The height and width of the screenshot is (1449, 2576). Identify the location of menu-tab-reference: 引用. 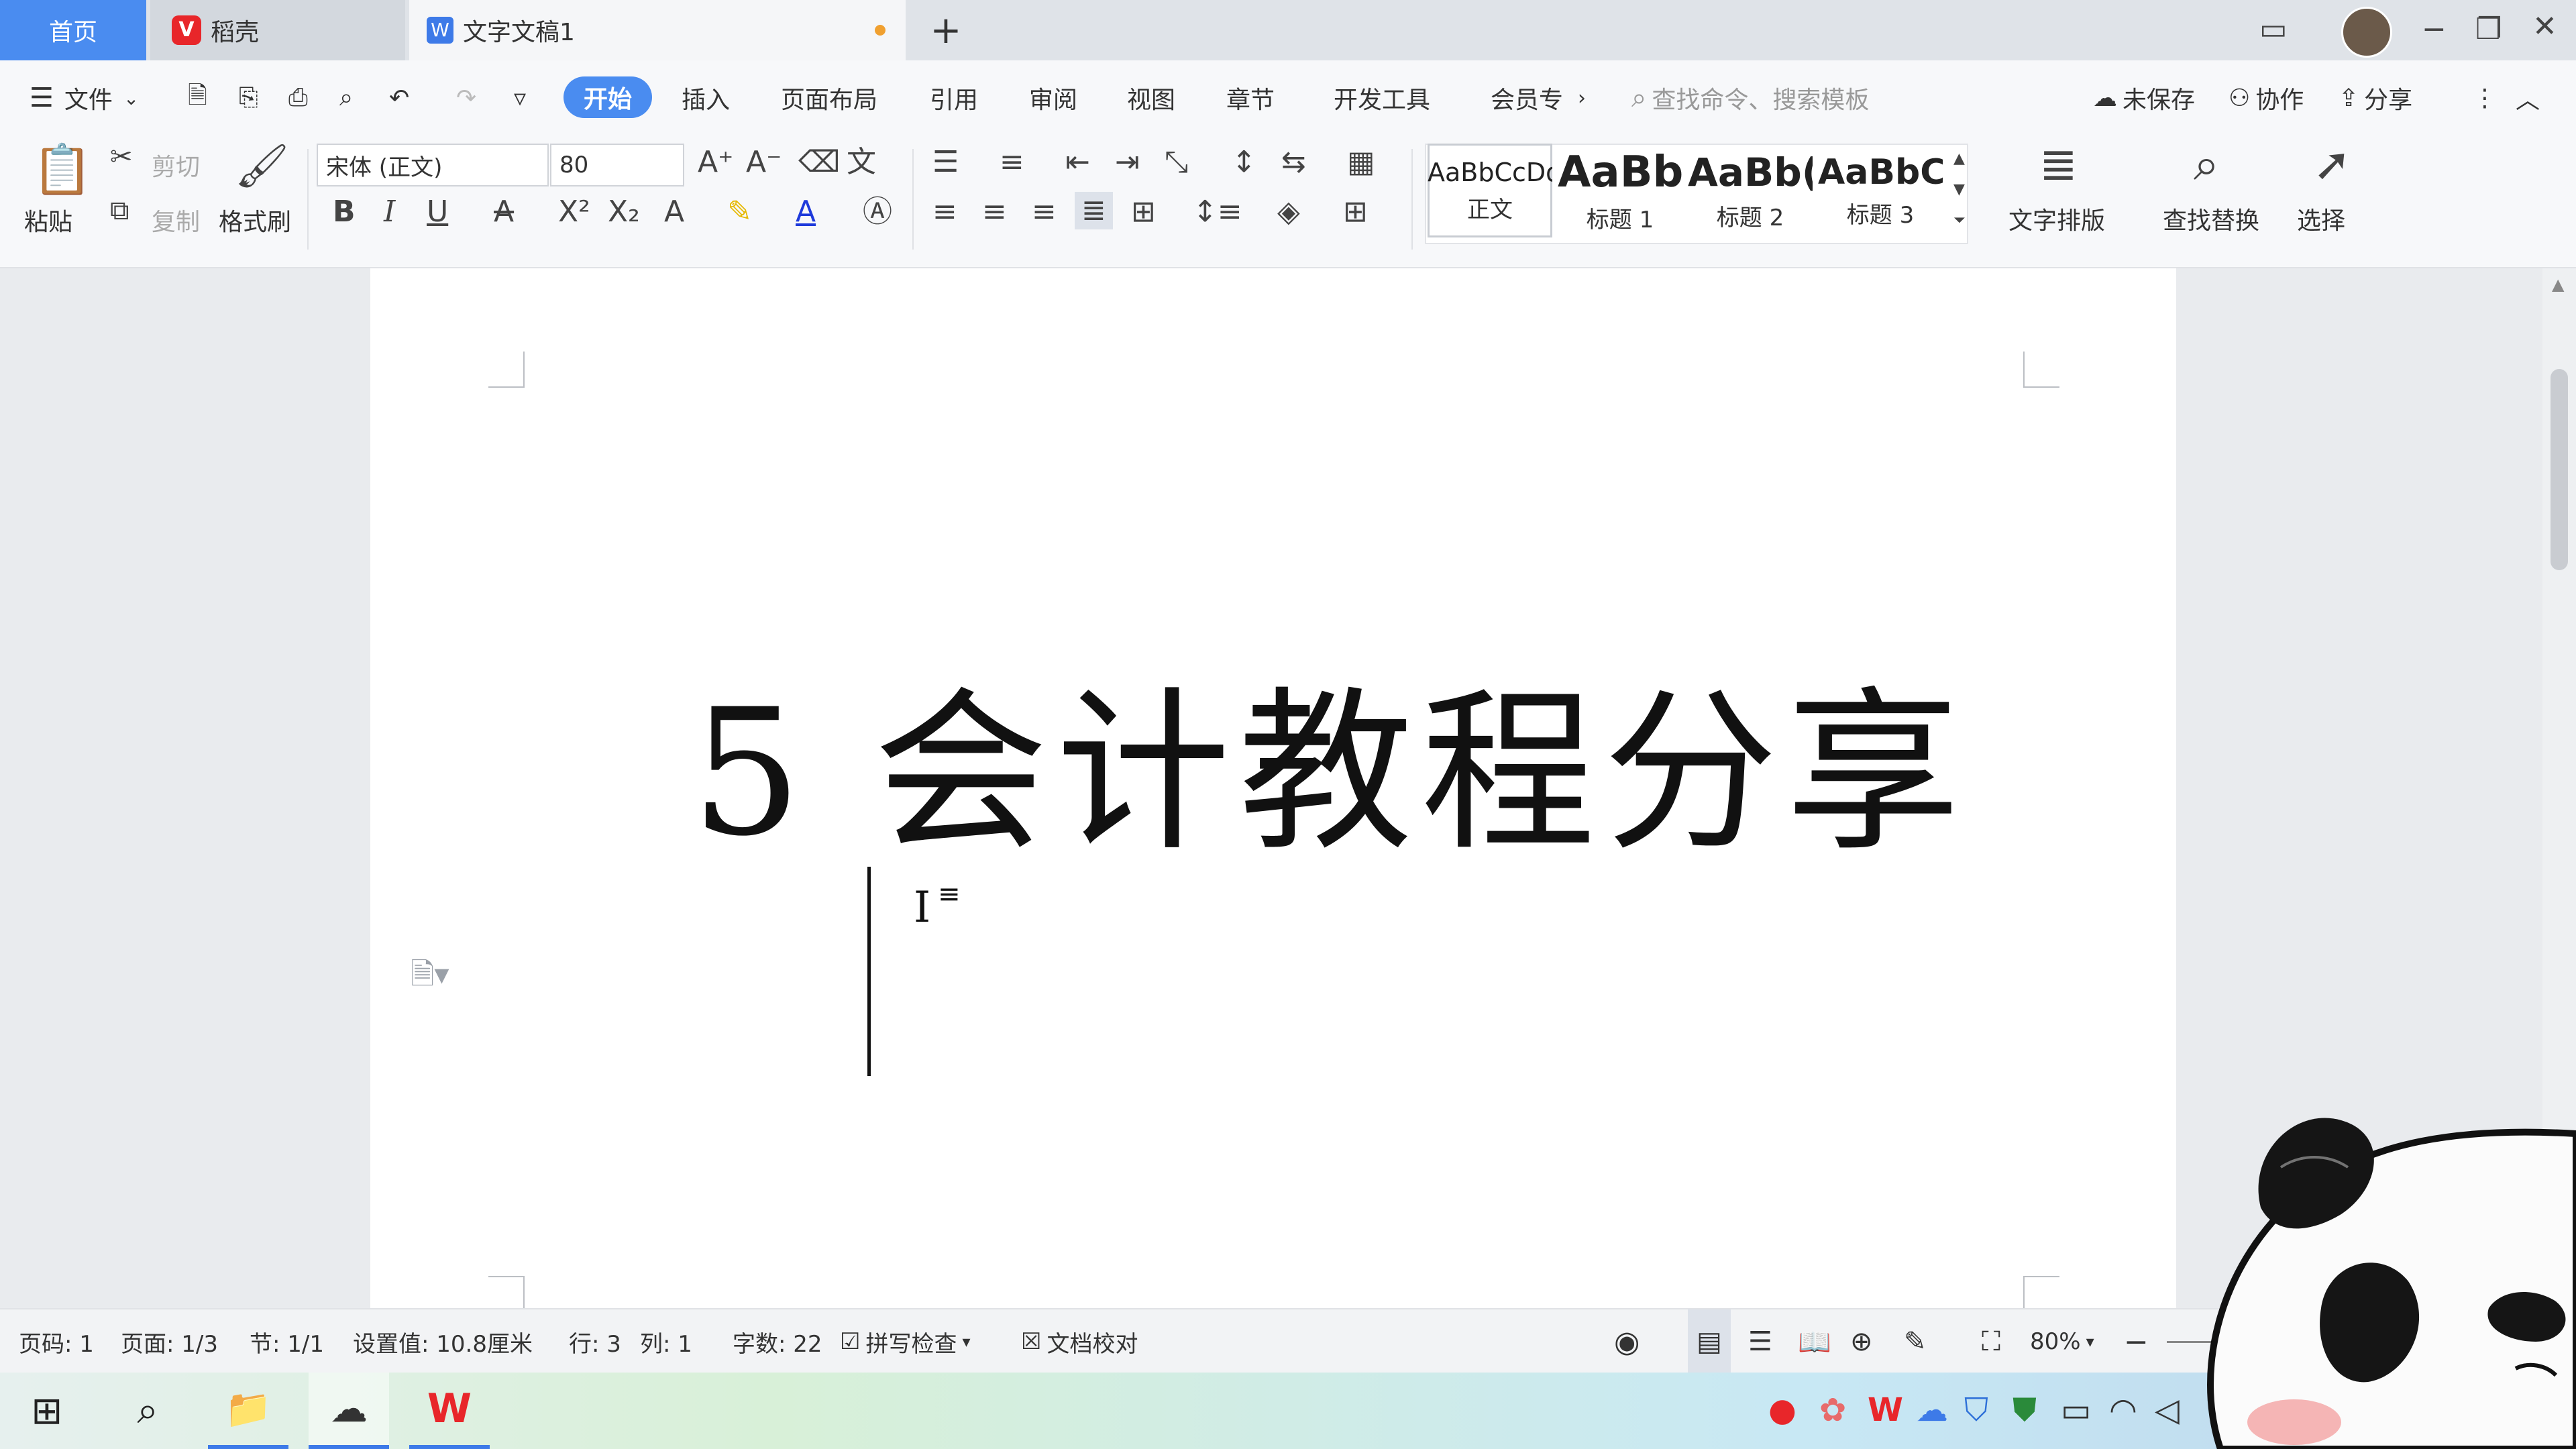
(954, 98).